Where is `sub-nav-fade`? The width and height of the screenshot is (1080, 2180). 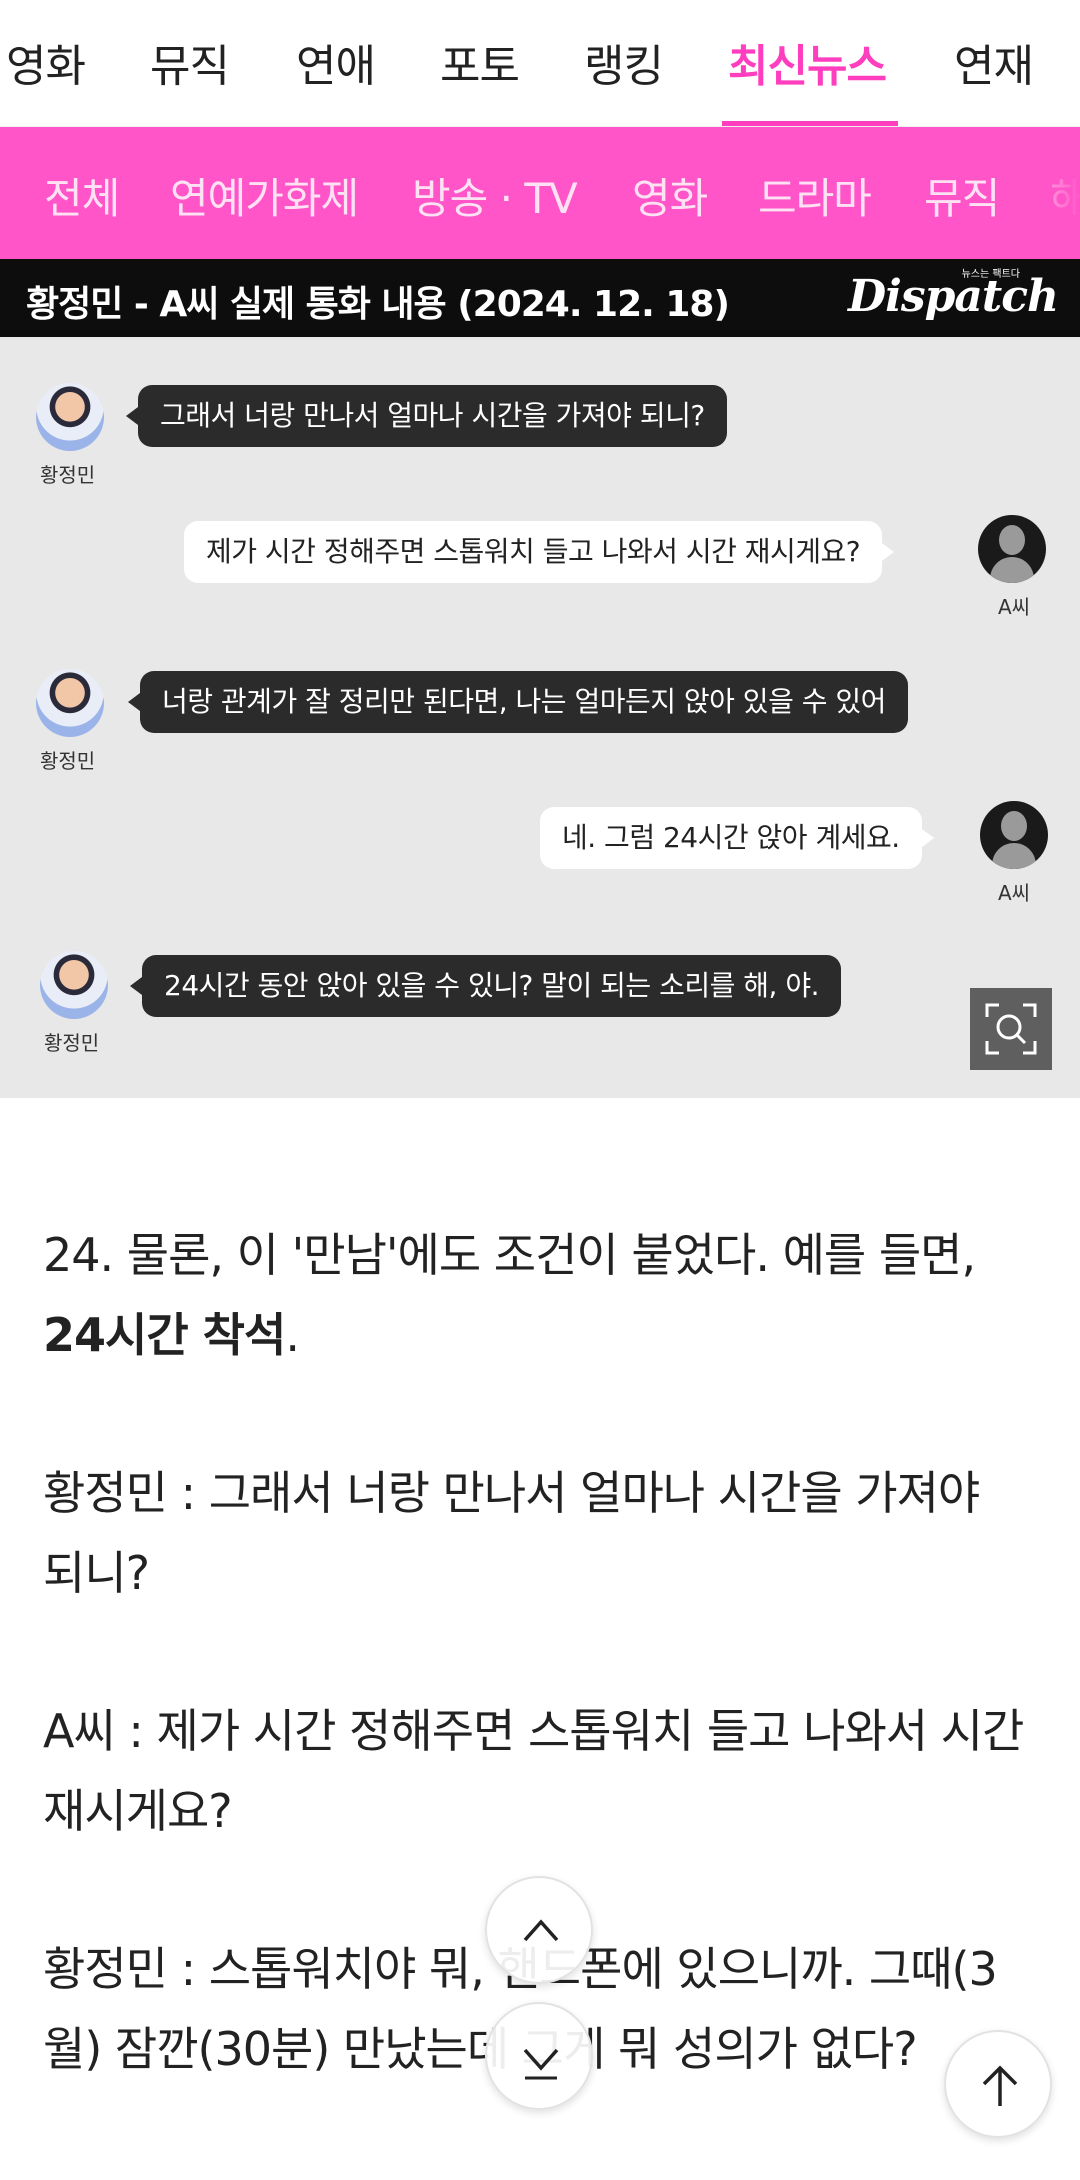
sub-nav-fade is located at coordinates (1045, 193).